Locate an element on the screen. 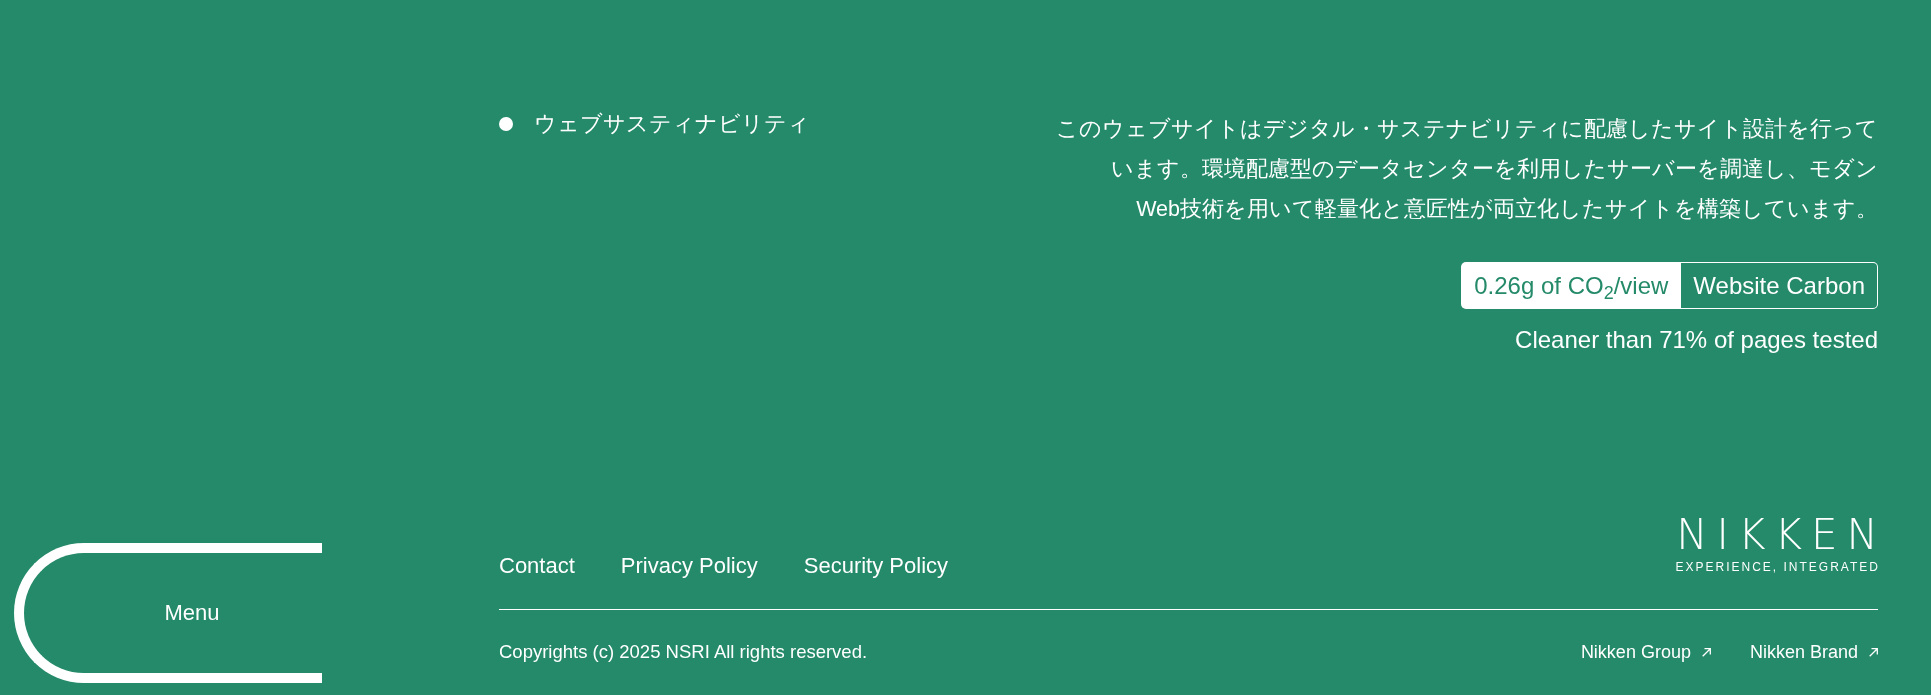 This screenshot has width=1931, height=695. description-line: Web技術を用いて軽量化と意匠性が両立化したサイトを構築しています。 is located at coordinates (1507, 209).